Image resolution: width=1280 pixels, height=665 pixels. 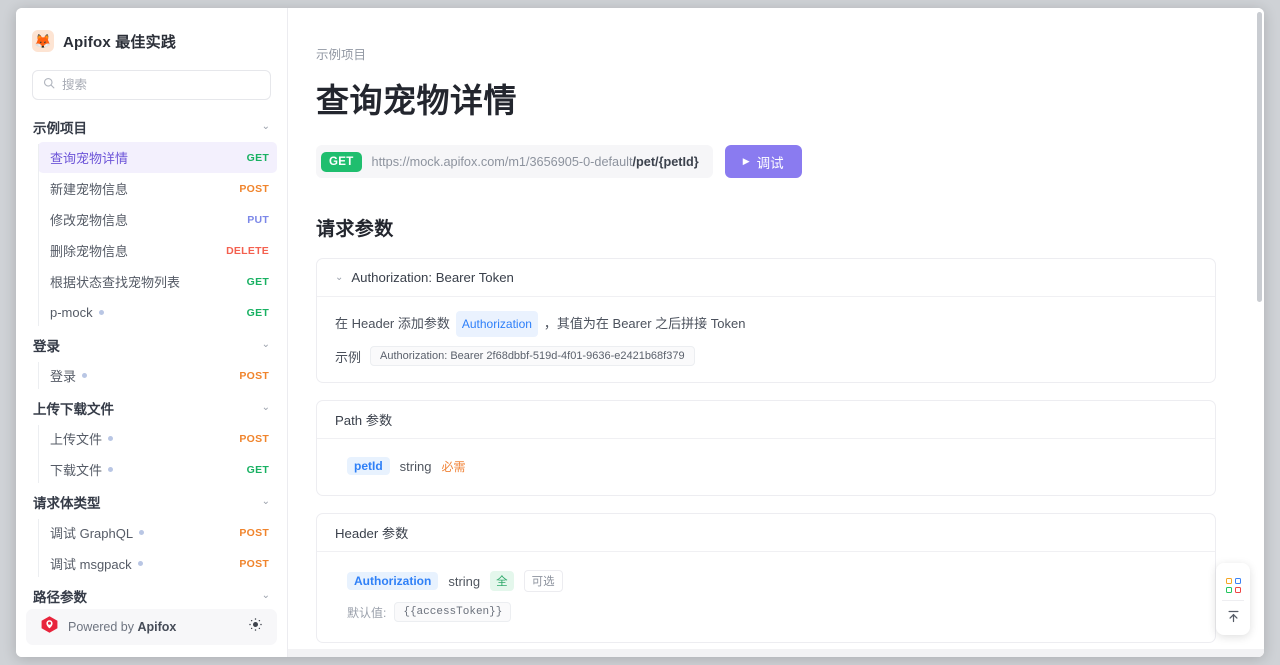 I want to click on sun-theme-icon, so click(x=255, y=627).